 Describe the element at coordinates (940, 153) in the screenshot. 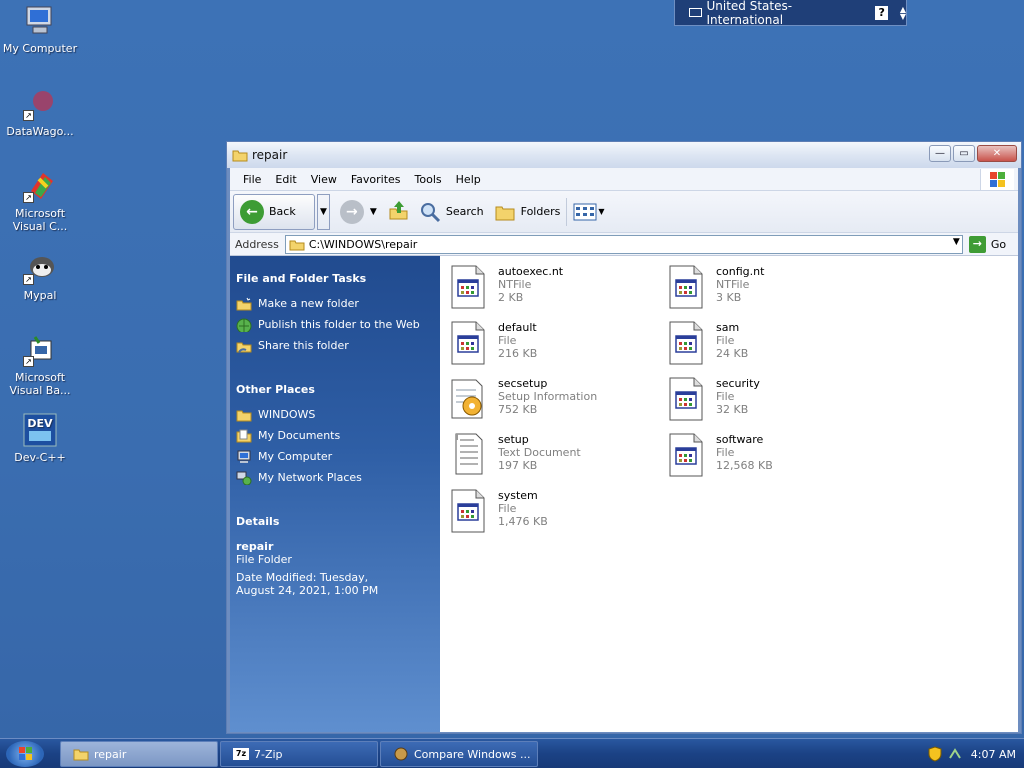

I see `minimize-button: —` at that location.